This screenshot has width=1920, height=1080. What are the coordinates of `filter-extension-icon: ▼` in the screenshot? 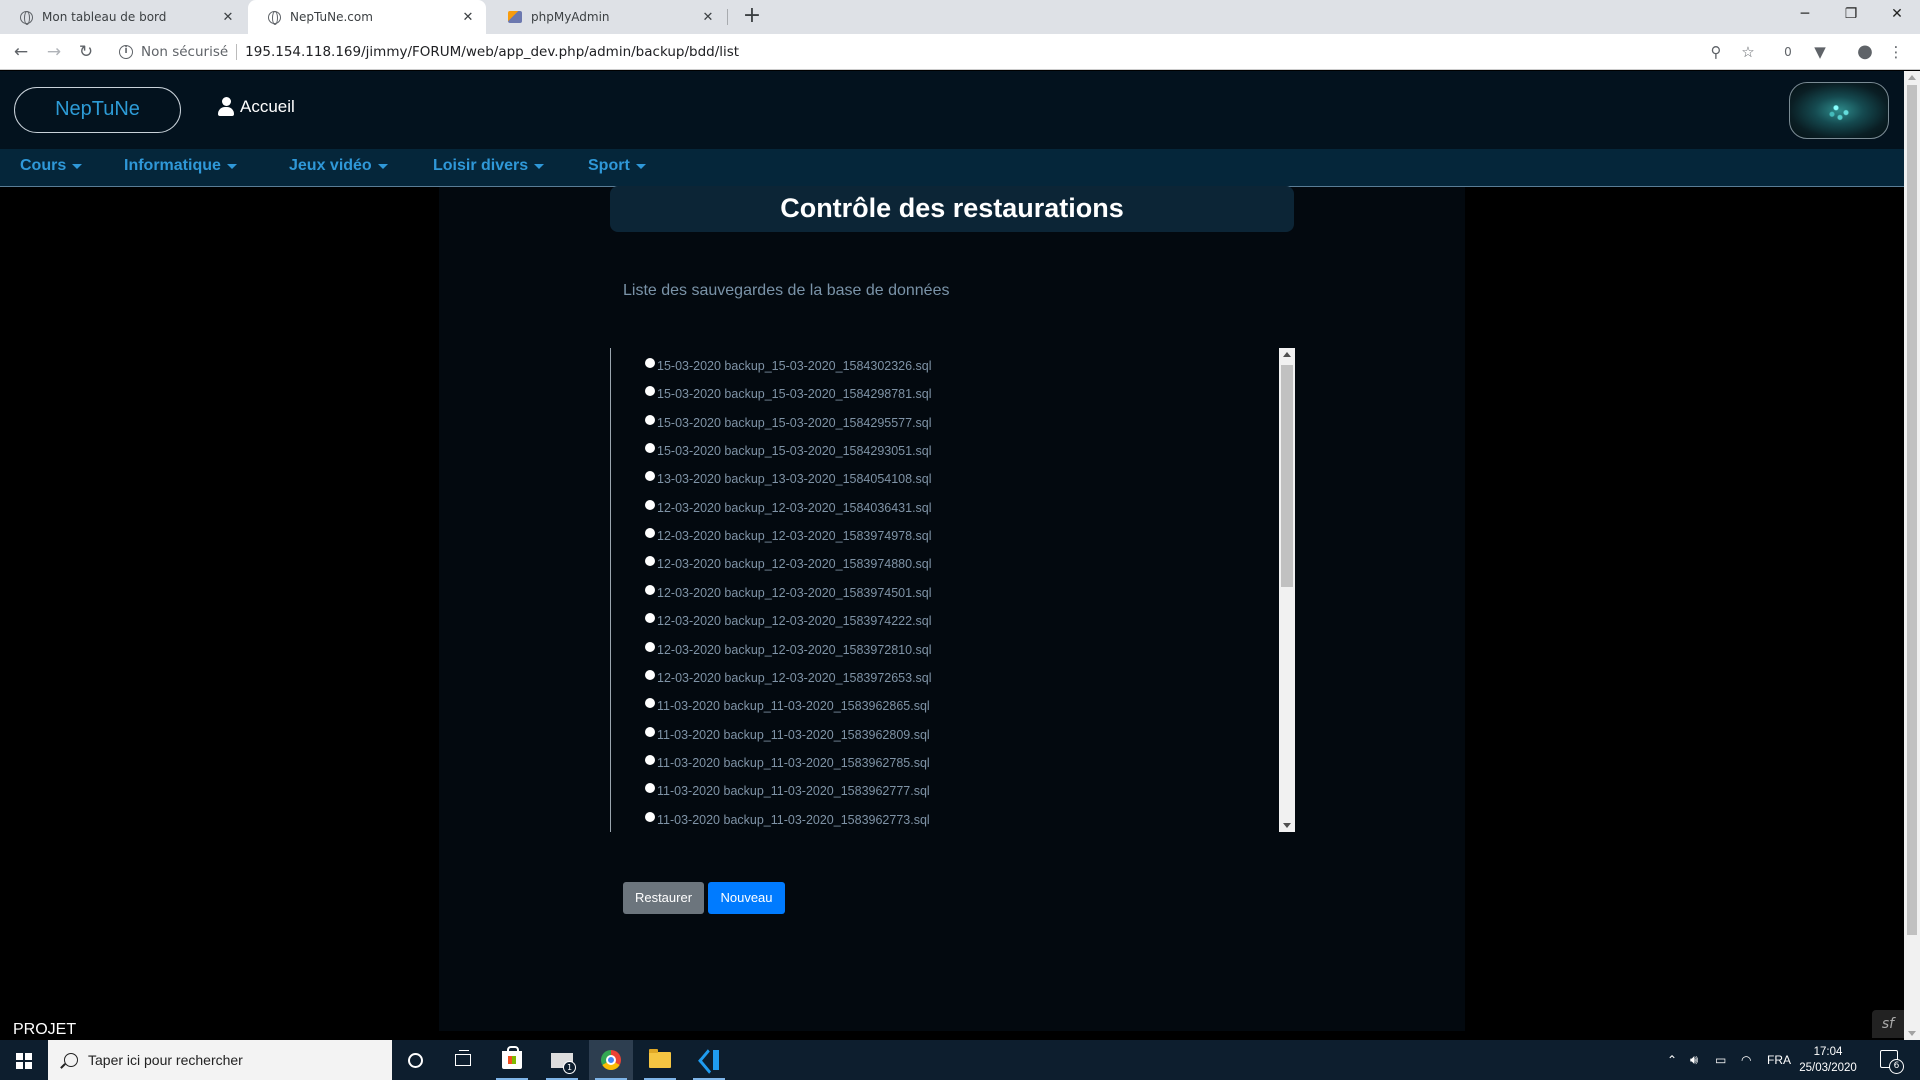 It's located at (1820, 52).